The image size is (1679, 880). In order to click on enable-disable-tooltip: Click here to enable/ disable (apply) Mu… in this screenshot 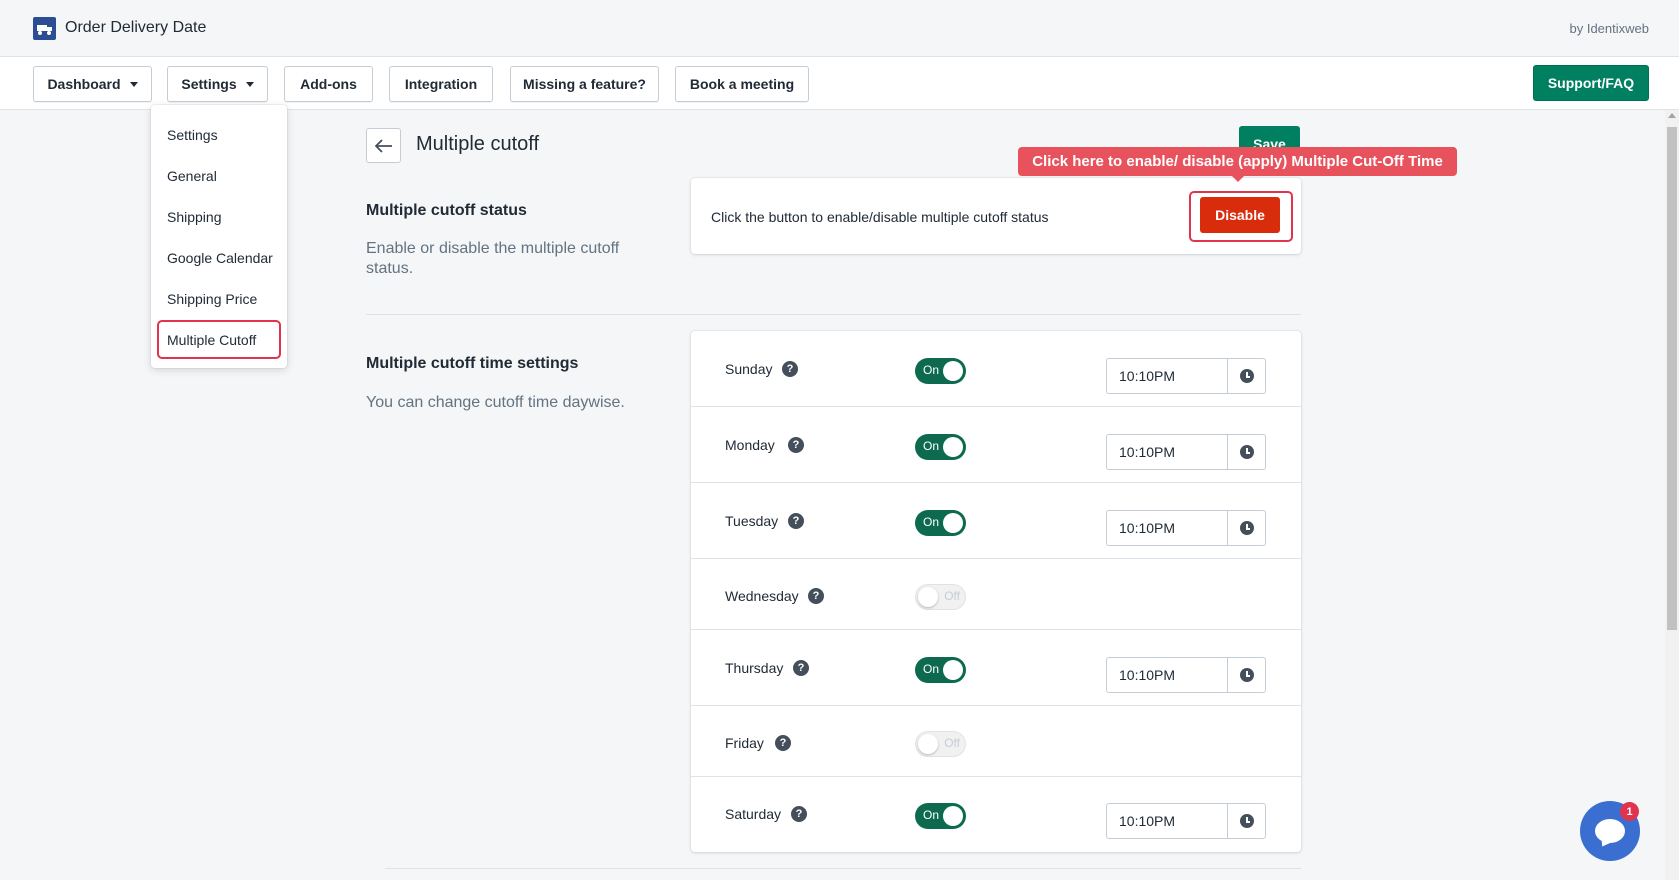, I will do `click(1237, 164)`.